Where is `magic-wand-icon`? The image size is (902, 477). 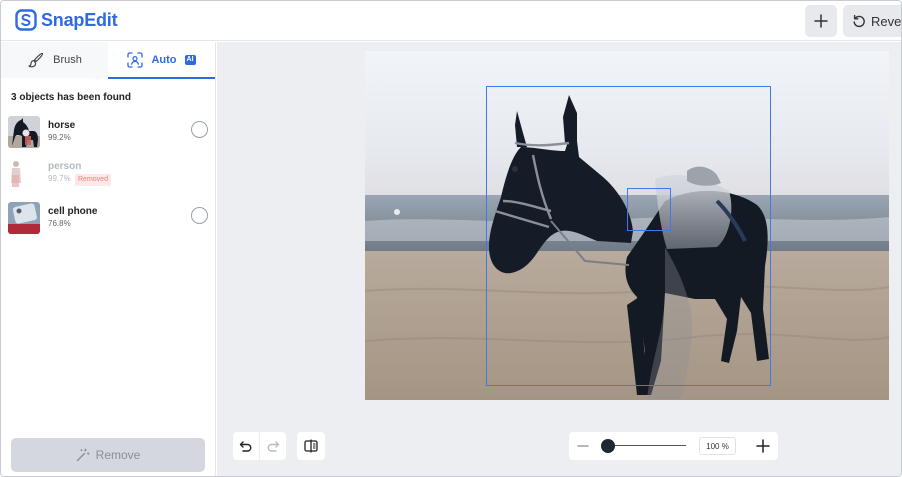
magic-wand-icon is located at coordinates (83, 455).